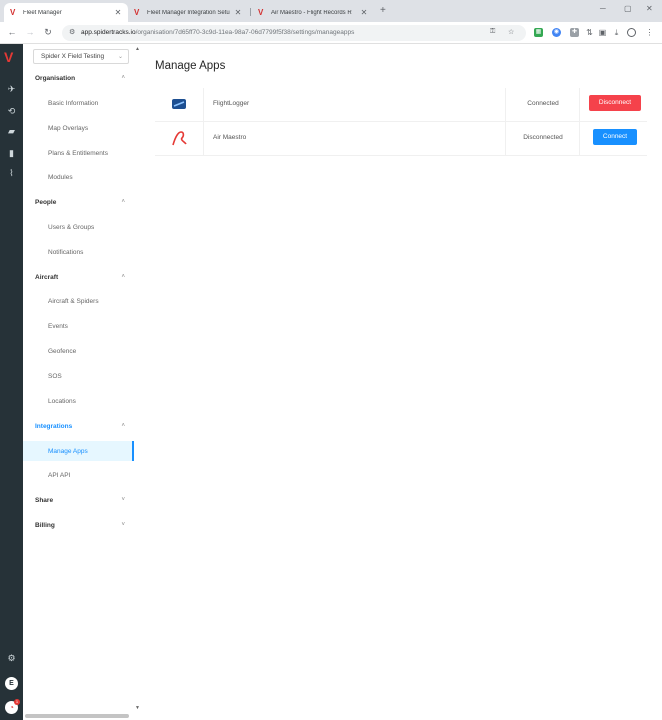 This screenshot has width=662, height=720. Describe the element at coordinates (68, 451) in the screenshot. I see `sidebar-item-manage-apps: Manage Apps` at that location.